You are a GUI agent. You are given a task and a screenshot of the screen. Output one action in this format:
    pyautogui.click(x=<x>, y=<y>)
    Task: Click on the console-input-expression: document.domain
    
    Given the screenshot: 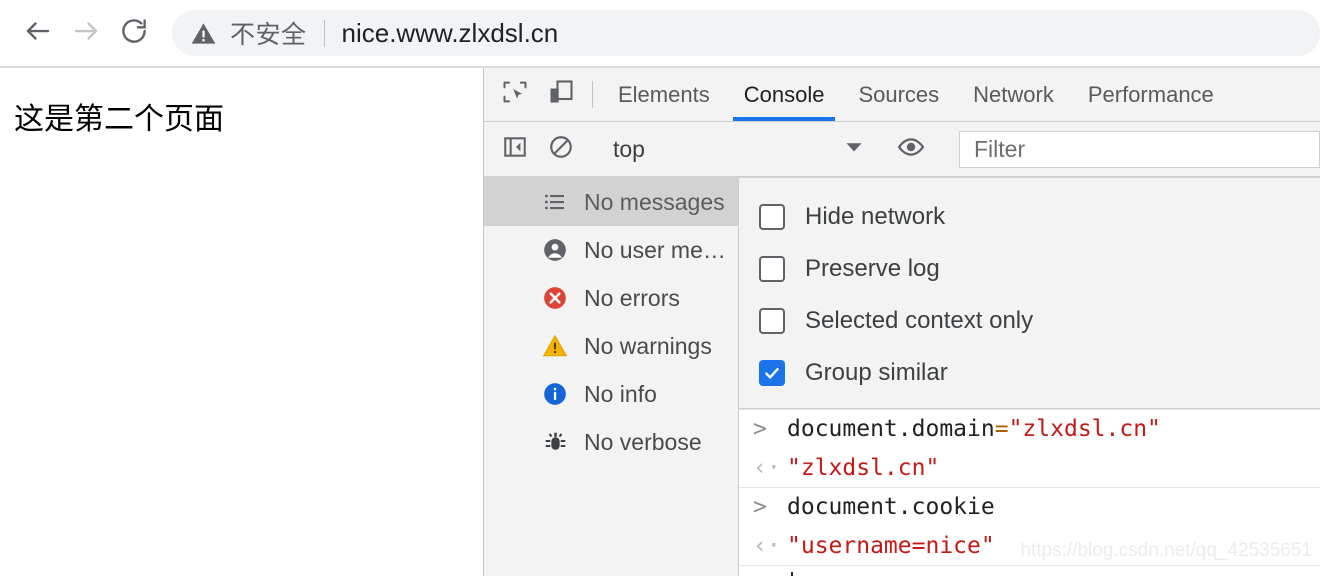 What is the action you would take?
    pyautogui.click(x=891, y=429)
    